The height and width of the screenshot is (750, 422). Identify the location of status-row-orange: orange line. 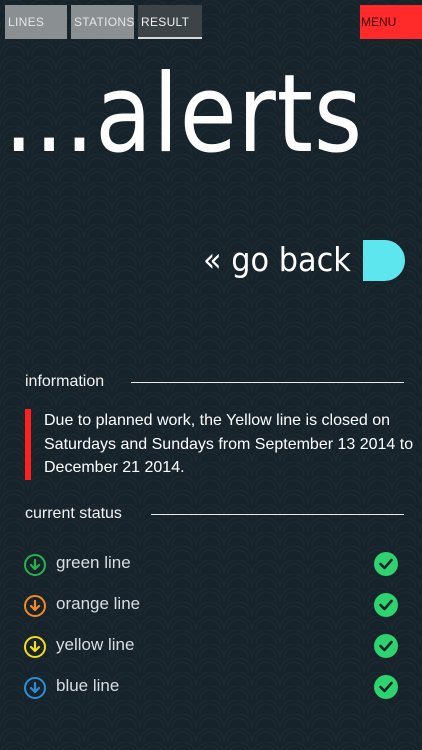
(211, 608).